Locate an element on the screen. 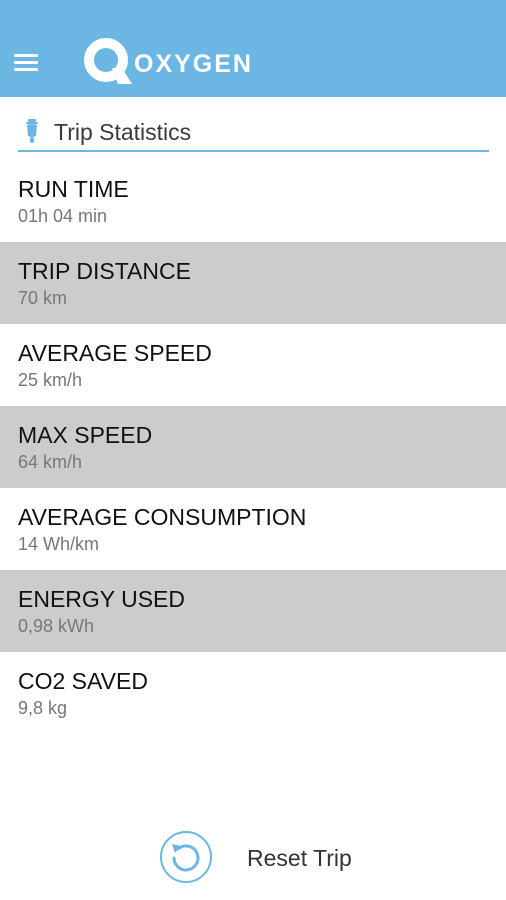  stat-value: 0,98 kWh is located at coordinates (56, 626).